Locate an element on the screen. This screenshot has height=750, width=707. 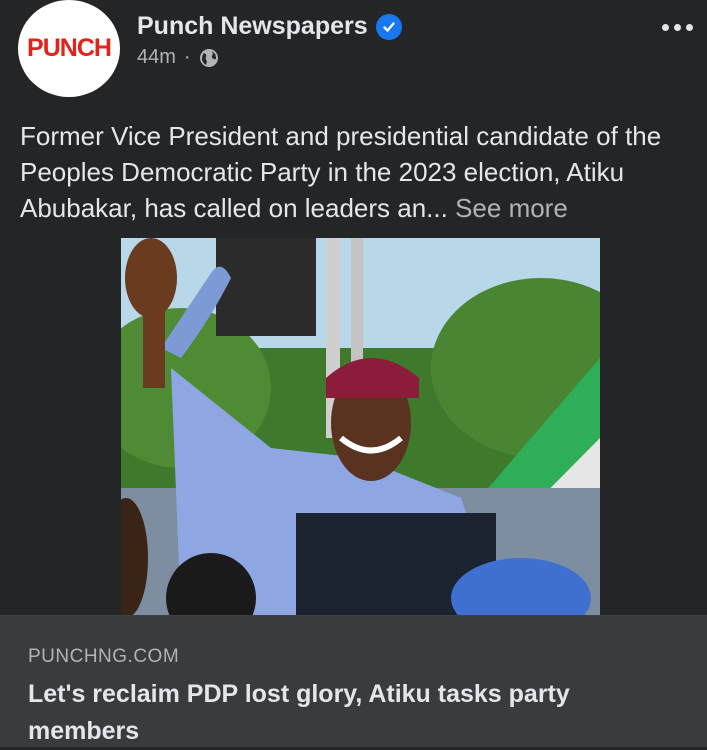
punch-logo: PUNCH is located at coordinates (69, 48).